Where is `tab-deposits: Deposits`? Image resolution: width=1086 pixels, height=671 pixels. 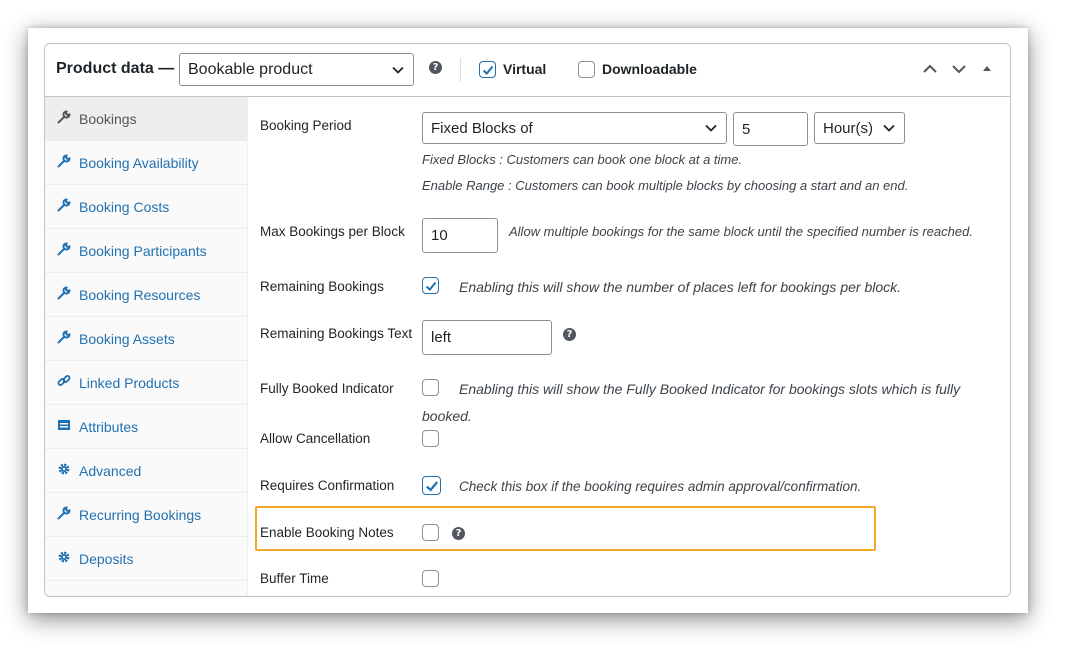
tab-deposits: Deposits is located at coordinates (146, 559).